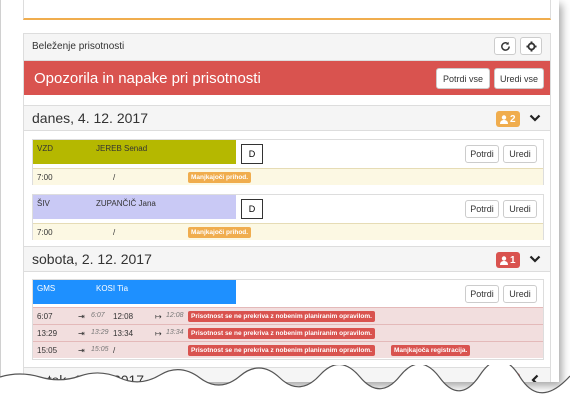 Image resolution: width=570 pixels, height=394 pixels. I want to click on departure-time: 13:34, so click(123, 333).